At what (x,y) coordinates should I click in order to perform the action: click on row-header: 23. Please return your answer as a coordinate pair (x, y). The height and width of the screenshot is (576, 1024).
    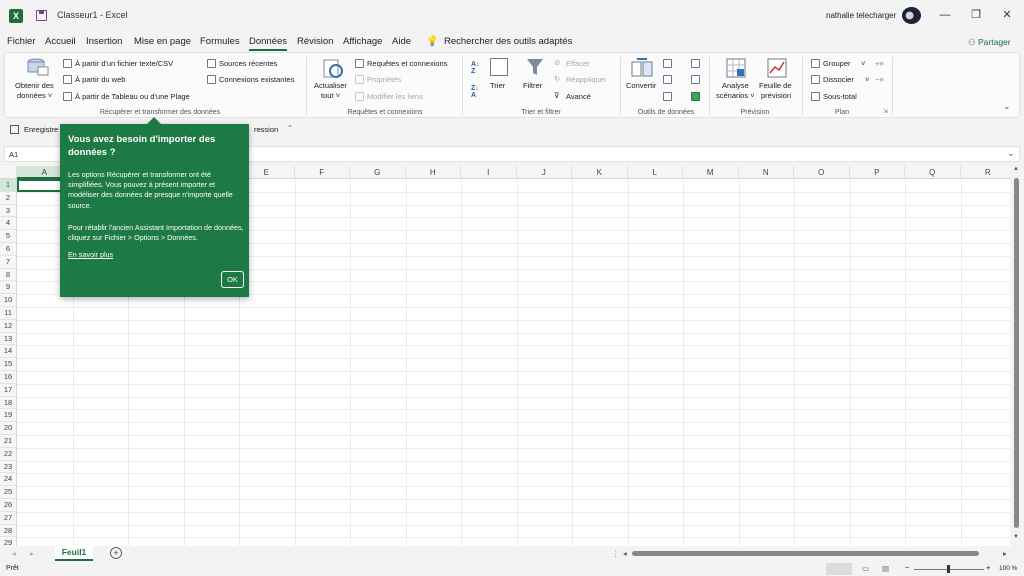
    Looking at the image, I should click on (8, 467).